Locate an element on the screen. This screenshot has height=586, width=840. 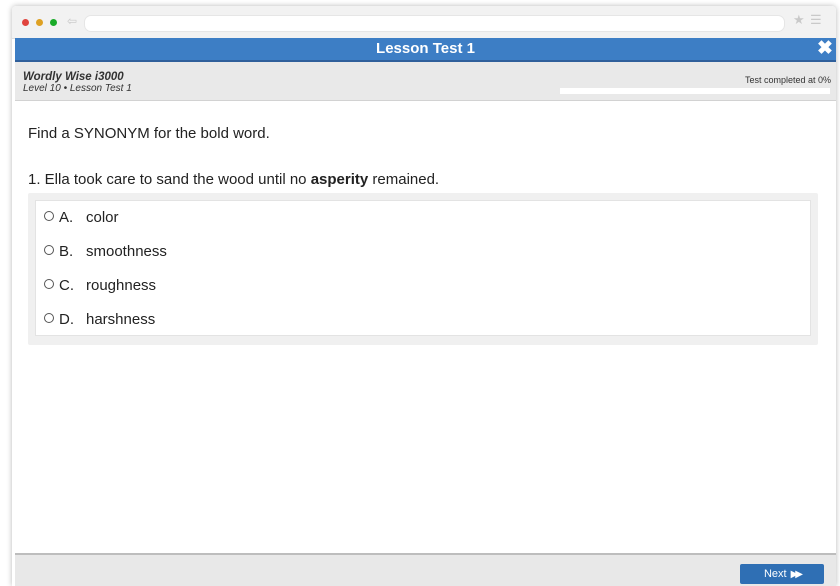
choice-letter: A. is located at coordinates (66, 217).